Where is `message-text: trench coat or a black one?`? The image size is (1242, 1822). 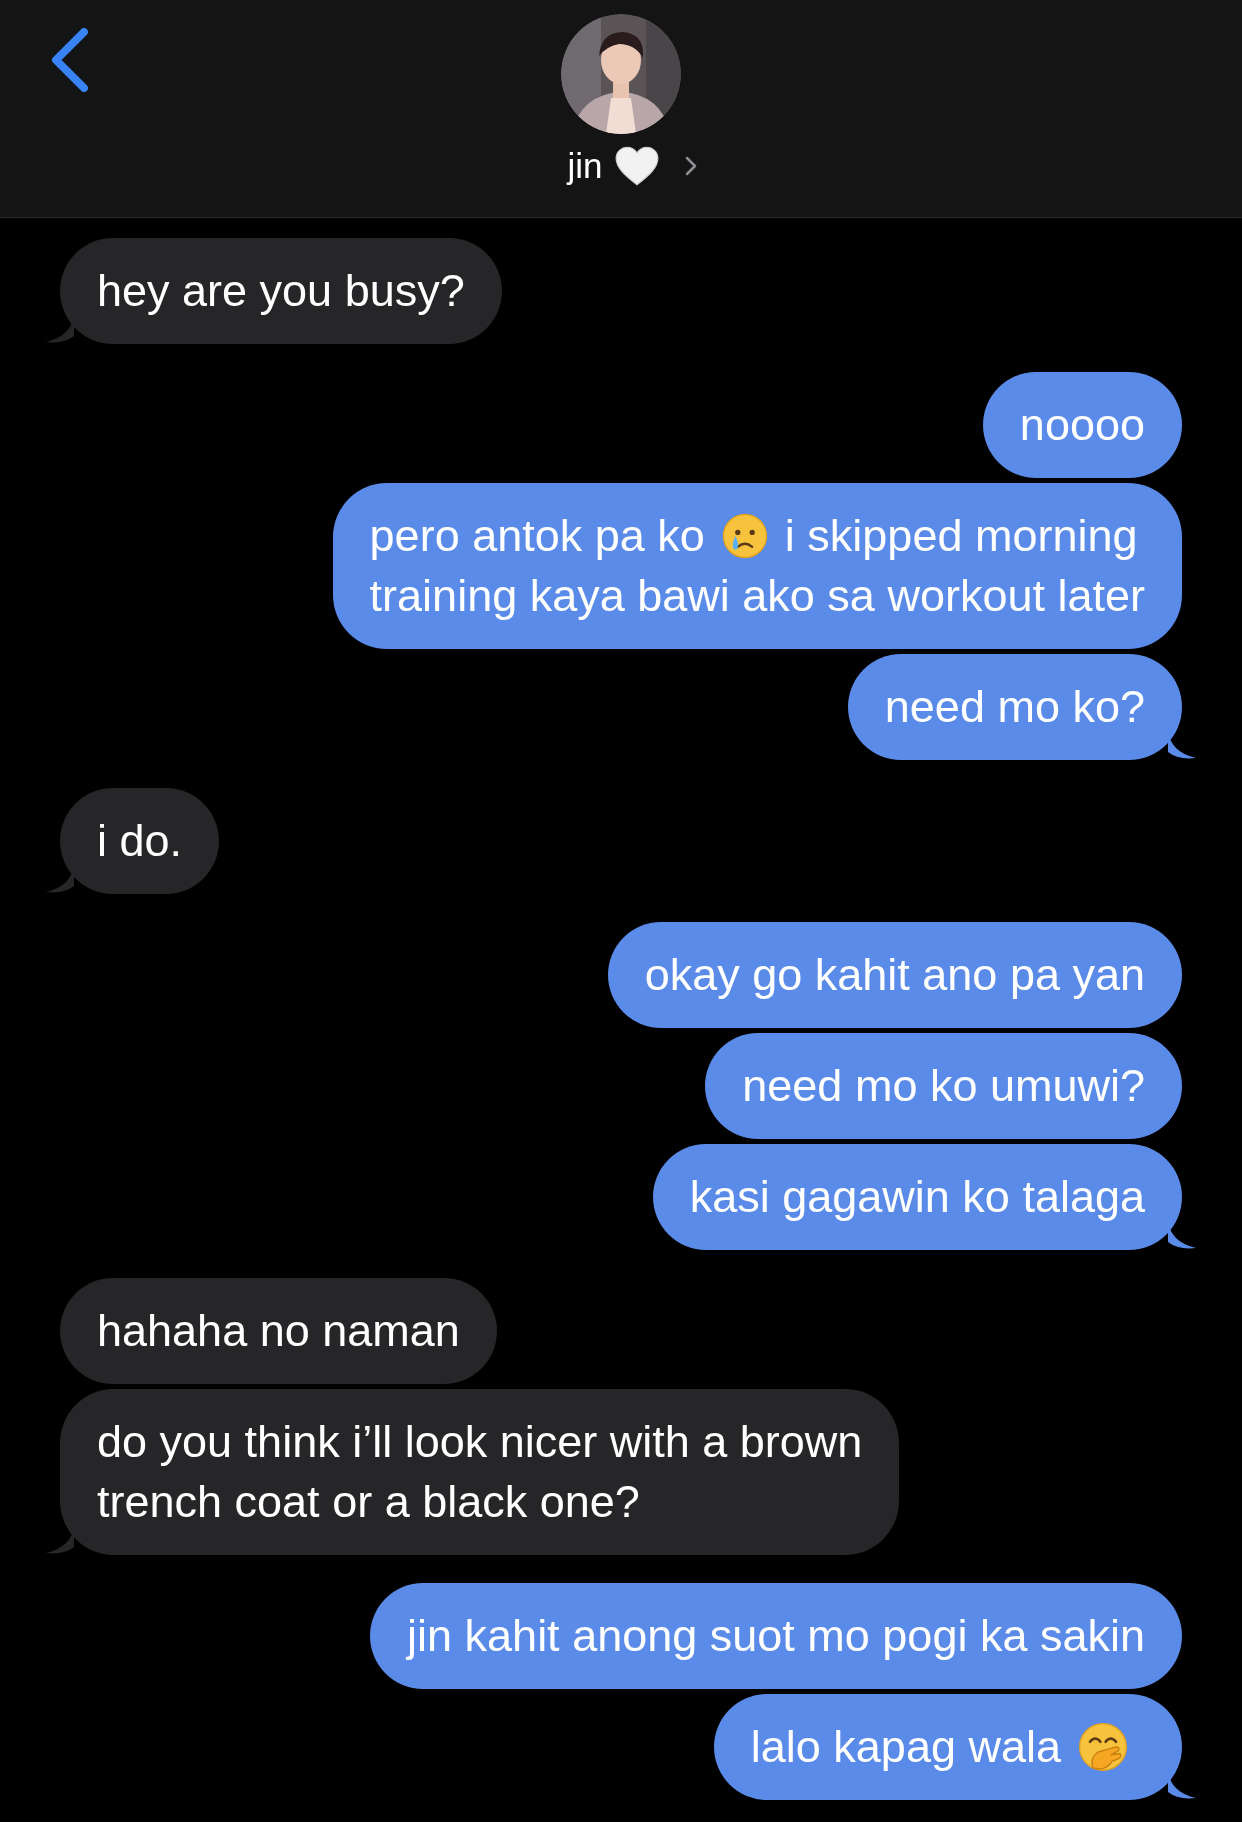
message-text: trench coat or a black one? is located at coordinates (368, 1502).